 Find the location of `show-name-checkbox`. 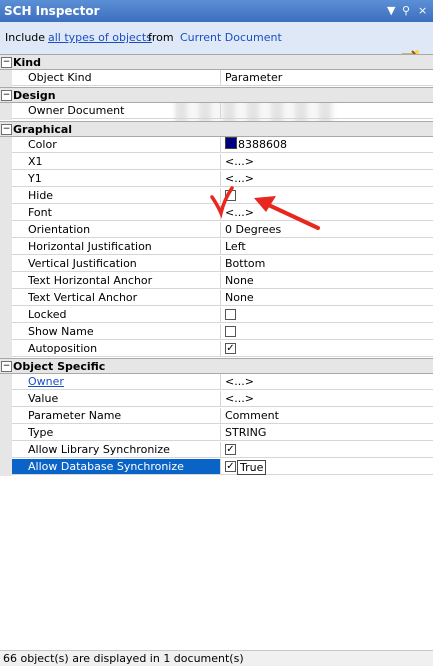

show-name-checkbox is located at coordinates (230, 331).